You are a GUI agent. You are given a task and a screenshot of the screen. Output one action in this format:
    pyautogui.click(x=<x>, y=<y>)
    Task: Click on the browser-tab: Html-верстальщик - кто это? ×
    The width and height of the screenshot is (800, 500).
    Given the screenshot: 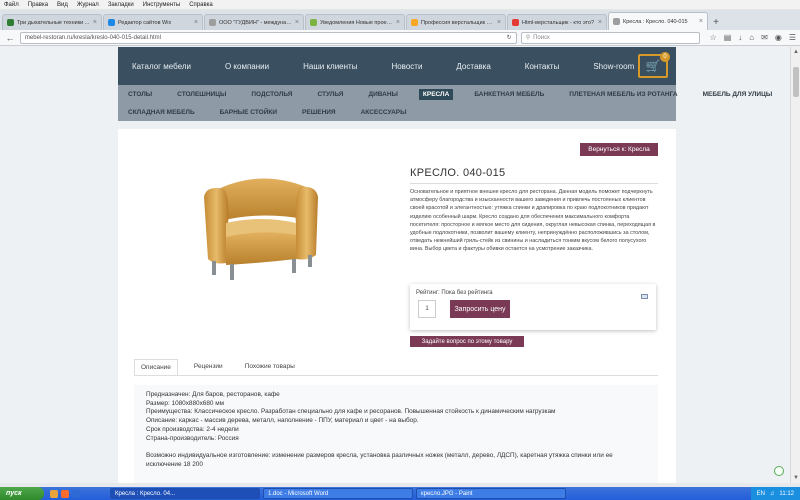 What is the action you would take?
    pyautogui.click(x=557, y=22)
    